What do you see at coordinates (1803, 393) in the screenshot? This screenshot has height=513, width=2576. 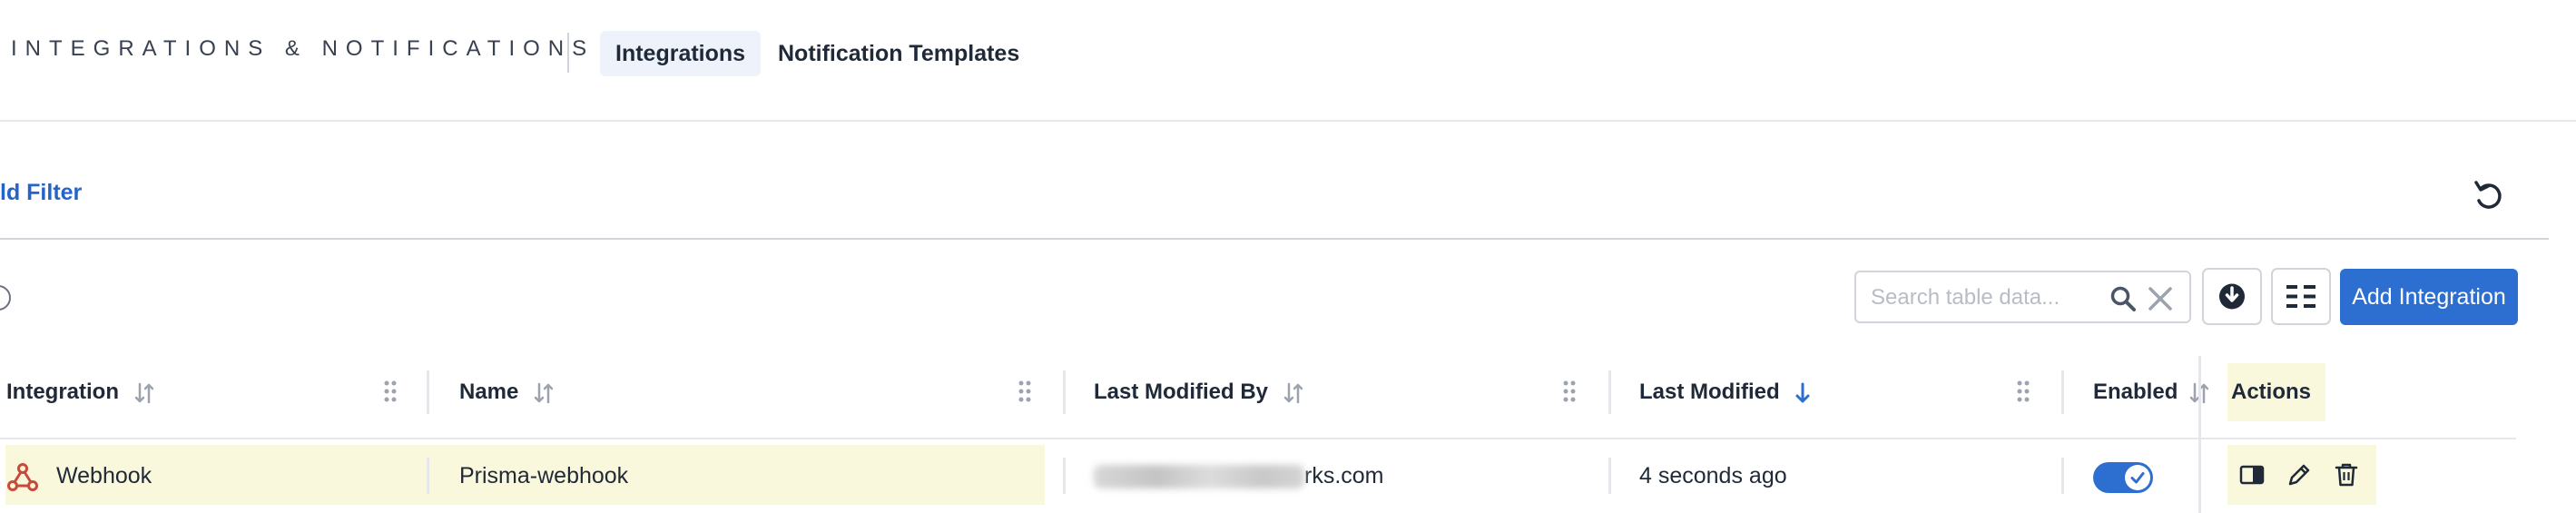 I see `sort-desc-icon` at bounding box center [1803, 393].